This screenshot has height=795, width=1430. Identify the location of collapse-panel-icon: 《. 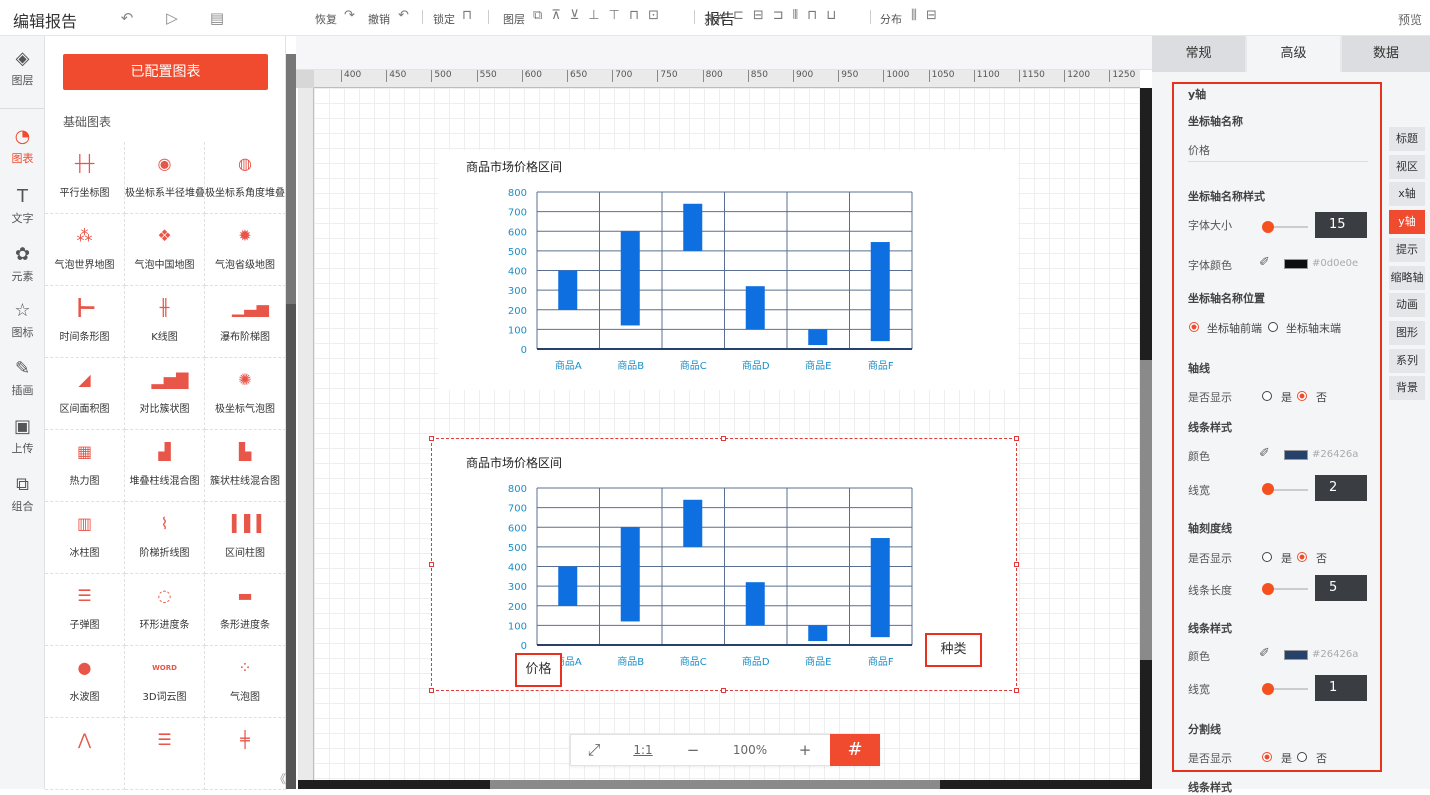
(280, 778).